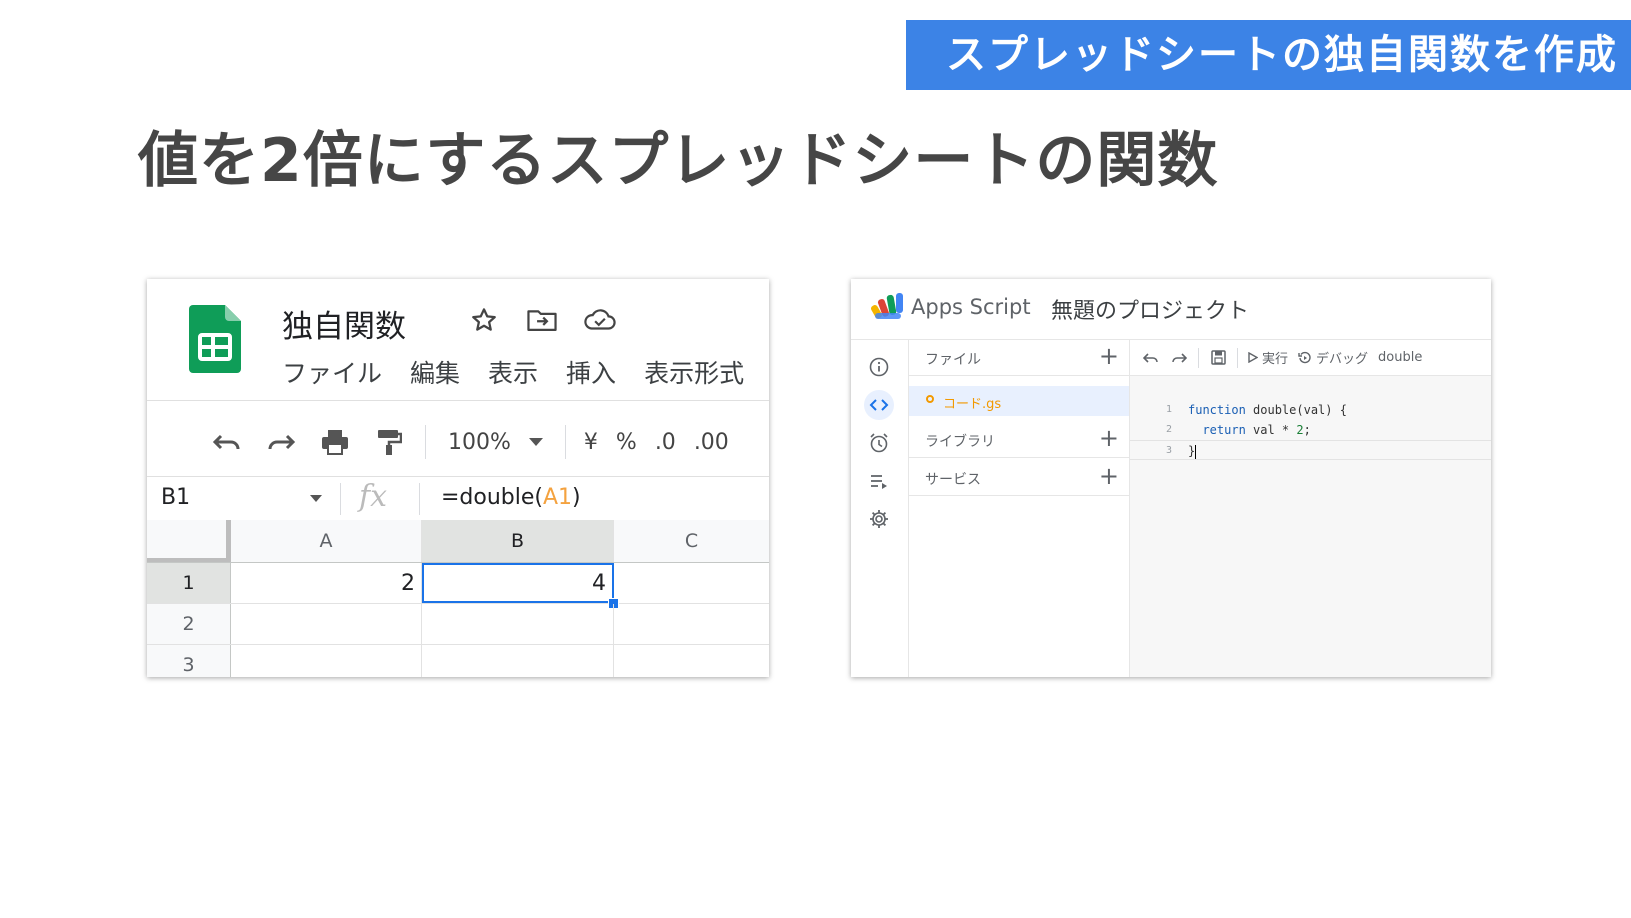 The height and width of the screenshot is (918, 1631). Describe the element at coordinates (1300, 430) in the screenshot. I see `code-number: 2` at that location.